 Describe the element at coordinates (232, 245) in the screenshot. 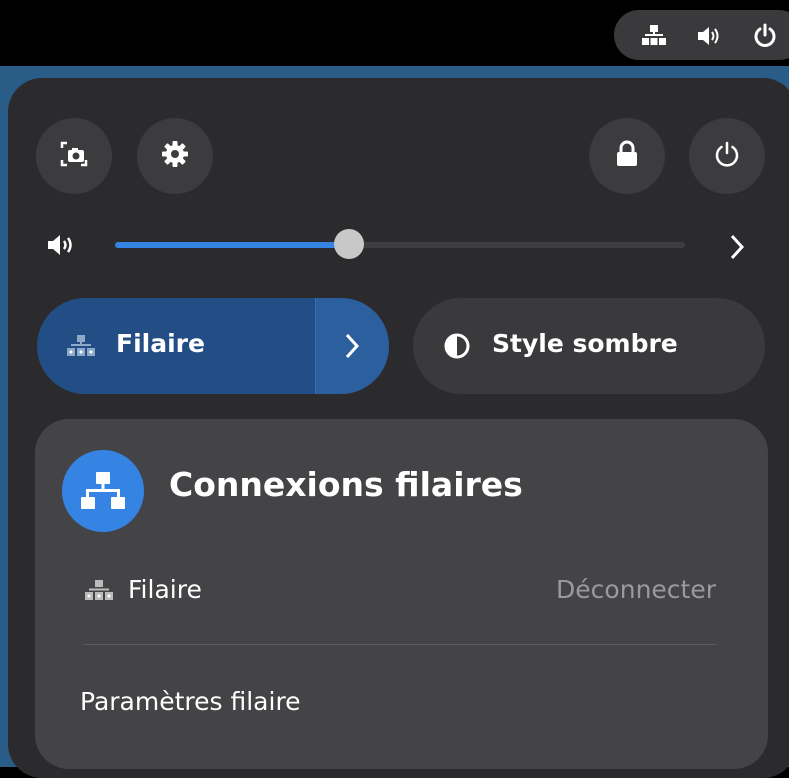

I see `volume-slider-fill` at that location.